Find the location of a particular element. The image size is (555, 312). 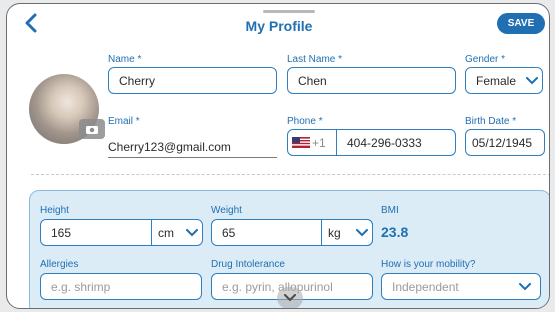

save-button: SAVE is located at coordinates (521, 23).